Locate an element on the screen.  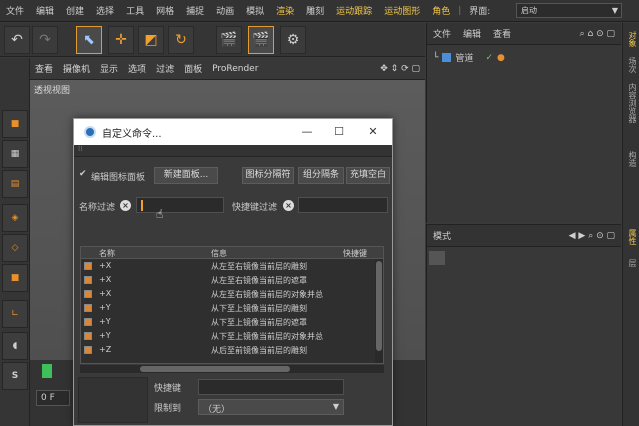
menu-simulate: 模拟 is located at coordinates (255, 10).